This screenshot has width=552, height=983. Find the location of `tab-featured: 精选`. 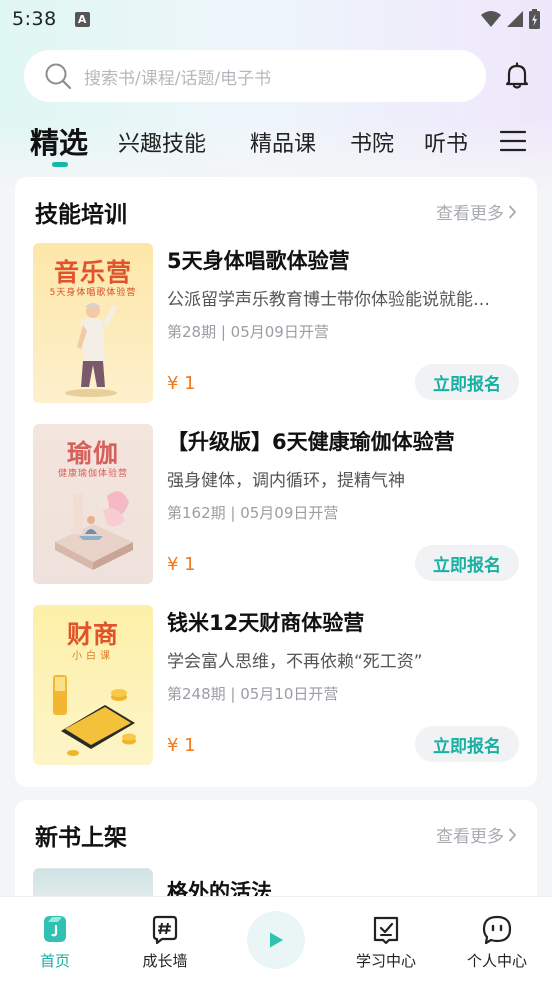

tab-featured: 精选 is located at coordinates (59, 141).